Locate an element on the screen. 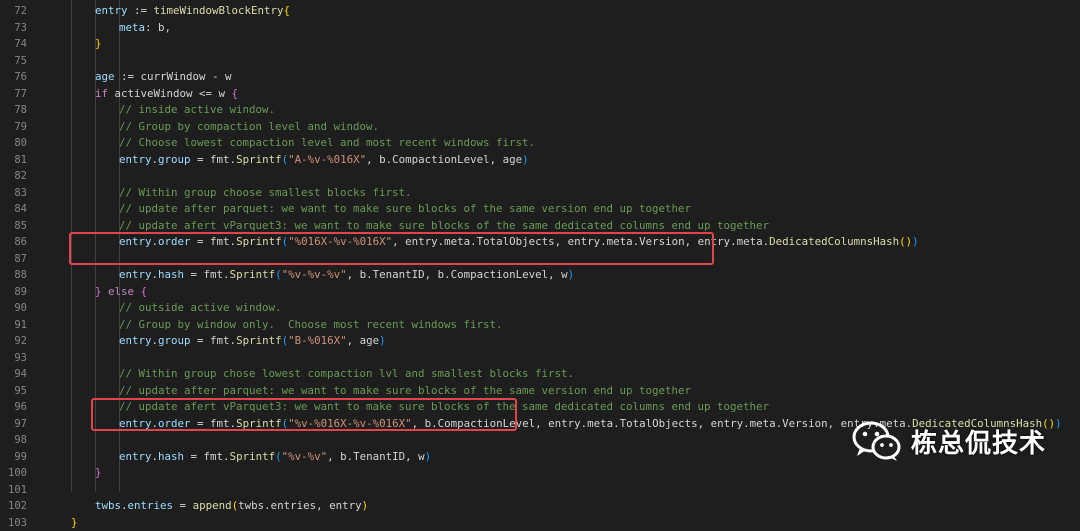 This screenshot has height=531, width=1080. line-number: 75 is located at coordinates (13, 61).